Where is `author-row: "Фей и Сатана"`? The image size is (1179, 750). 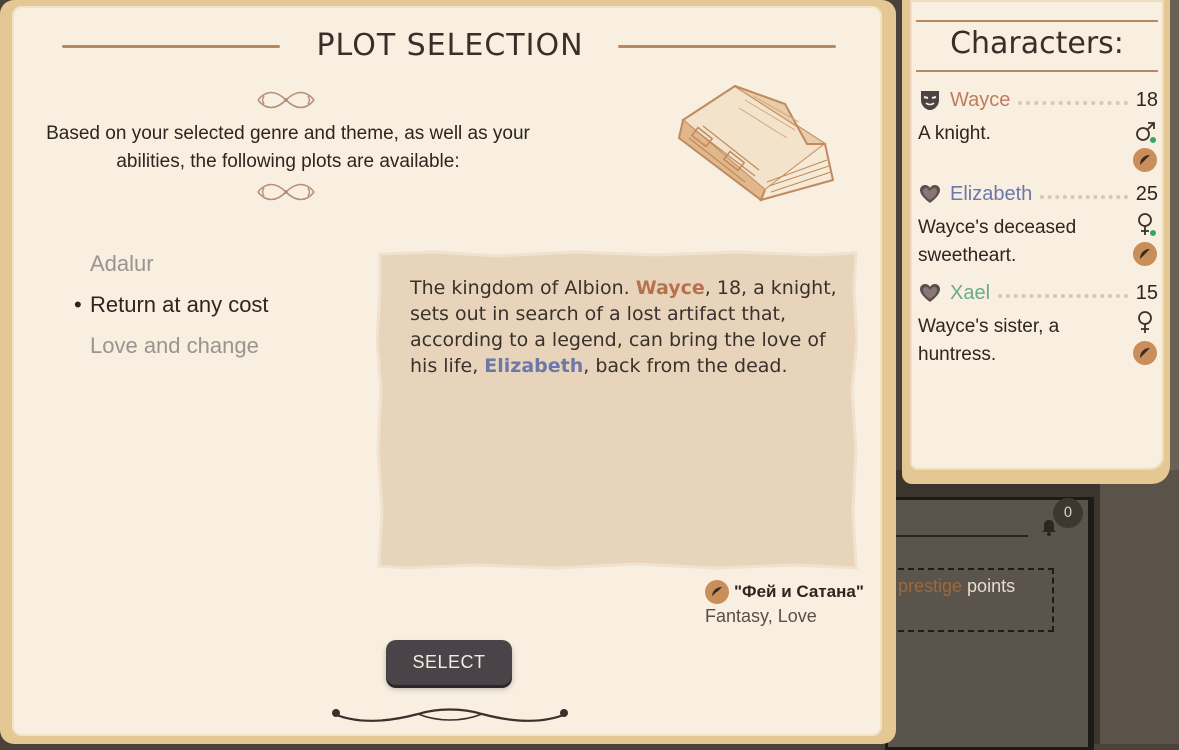
author-row: "Фей и Сатана" is located at coordinates (784, 592).